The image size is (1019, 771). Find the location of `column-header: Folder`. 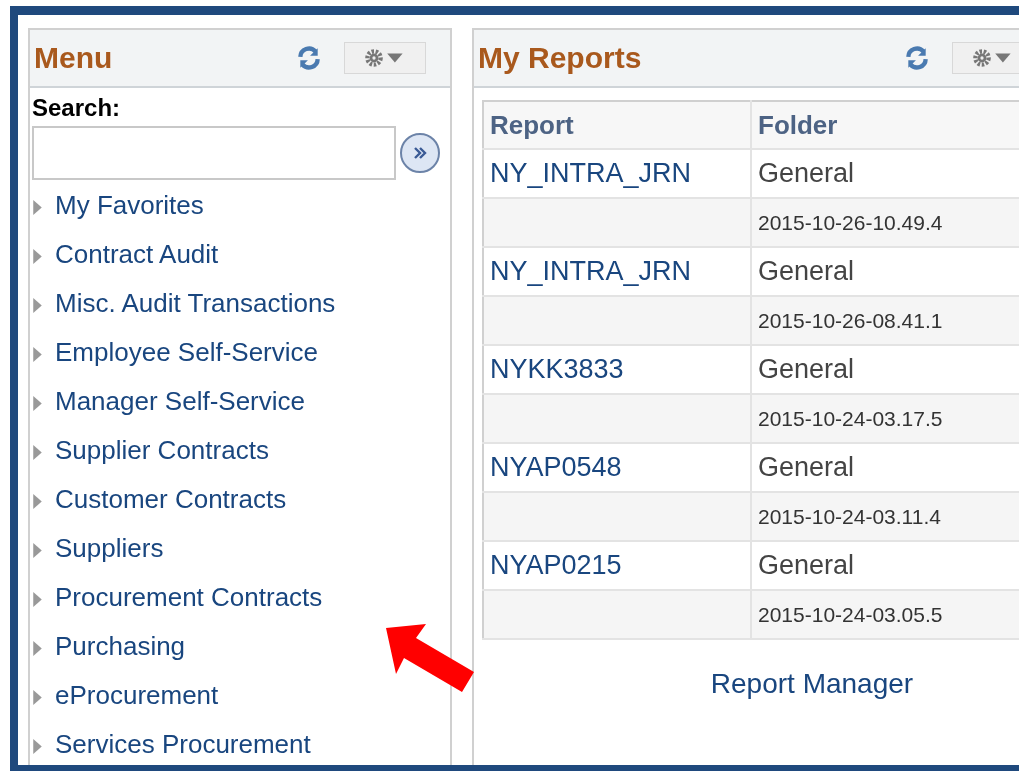

column-header: Folder is located at coordinates (885, 125).